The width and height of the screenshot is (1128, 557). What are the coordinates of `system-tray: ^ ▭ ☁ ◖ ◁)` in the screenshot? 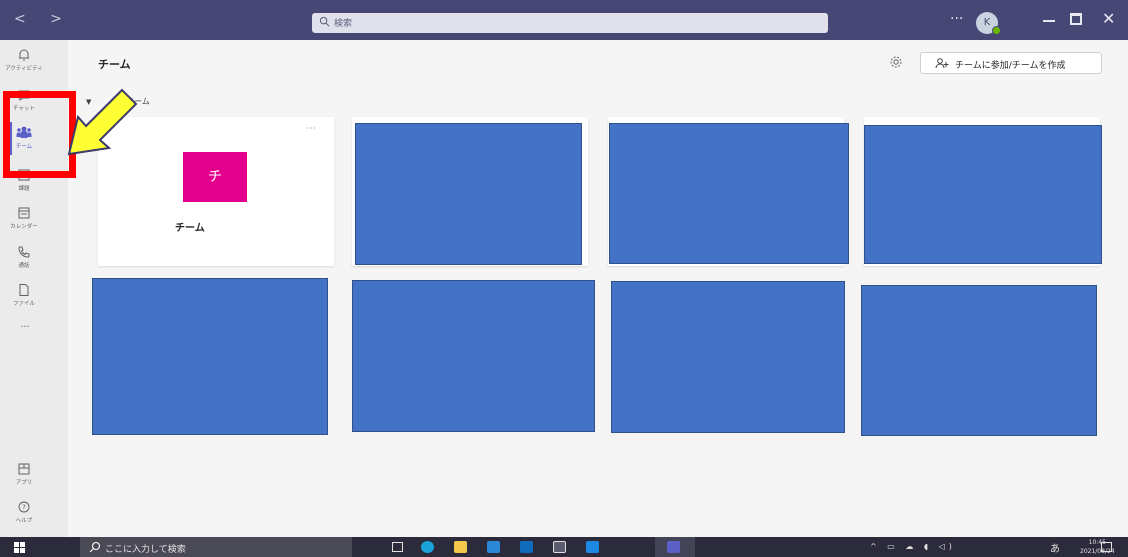 It's located at (913, 546).